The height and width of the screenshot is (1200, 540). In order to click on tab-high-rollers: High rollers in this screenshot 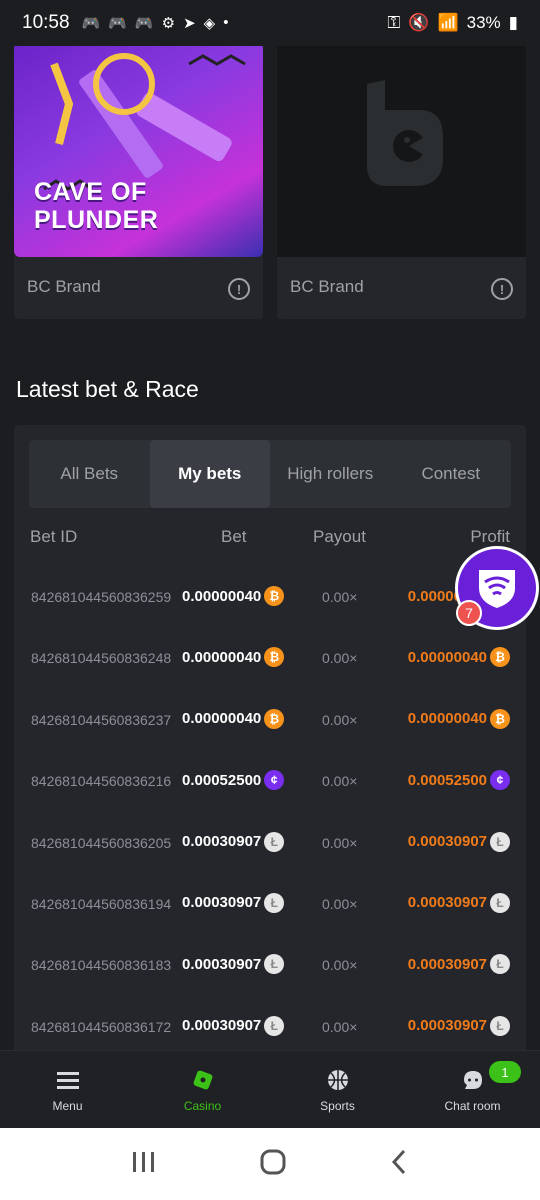, I will do `click(330, 474)`.